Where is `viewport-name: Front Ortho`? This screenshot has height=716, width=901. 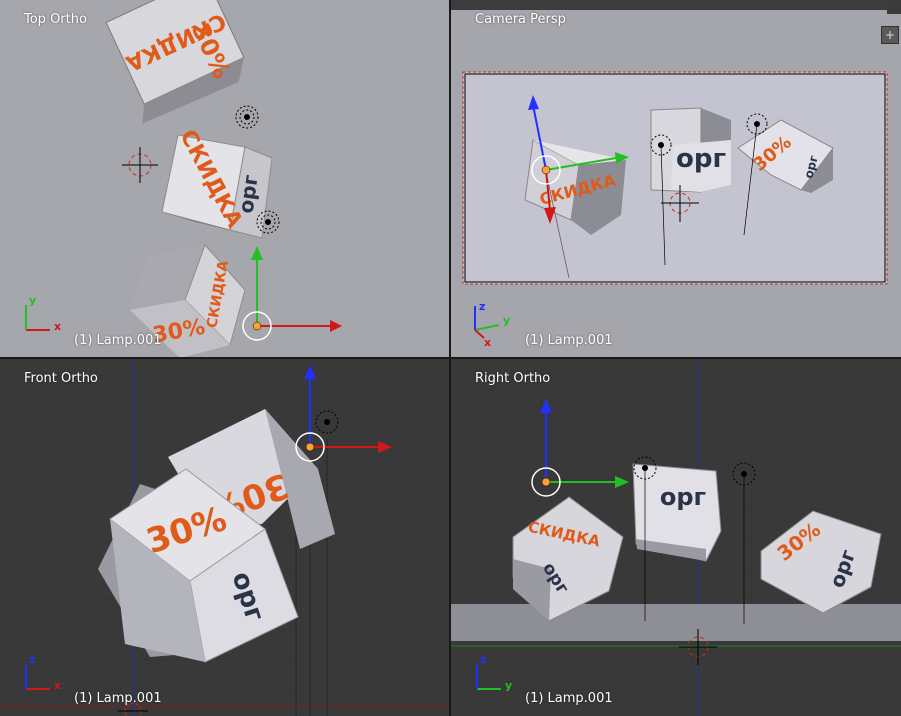
viewport-name: Front Ortho is located at coordinates (61, 378).